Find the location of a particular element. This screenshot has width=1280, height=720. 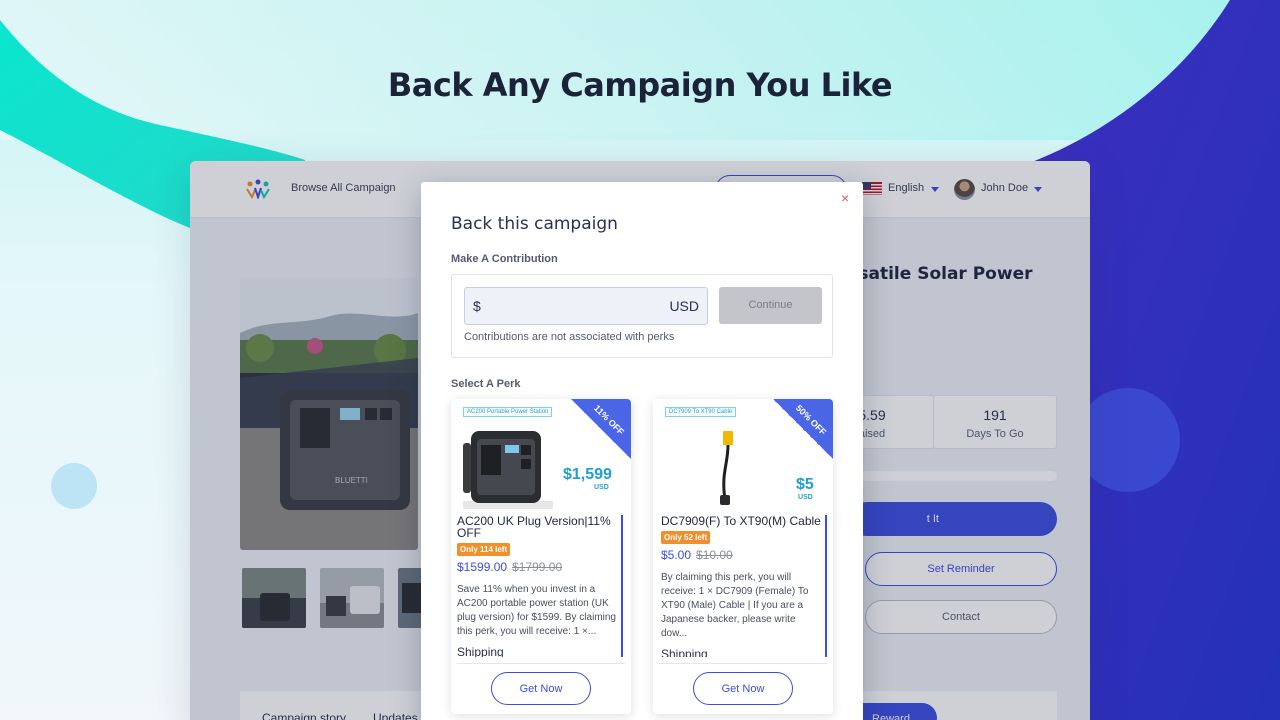

currency-symbol: $ is located at coordinates (477, 306).